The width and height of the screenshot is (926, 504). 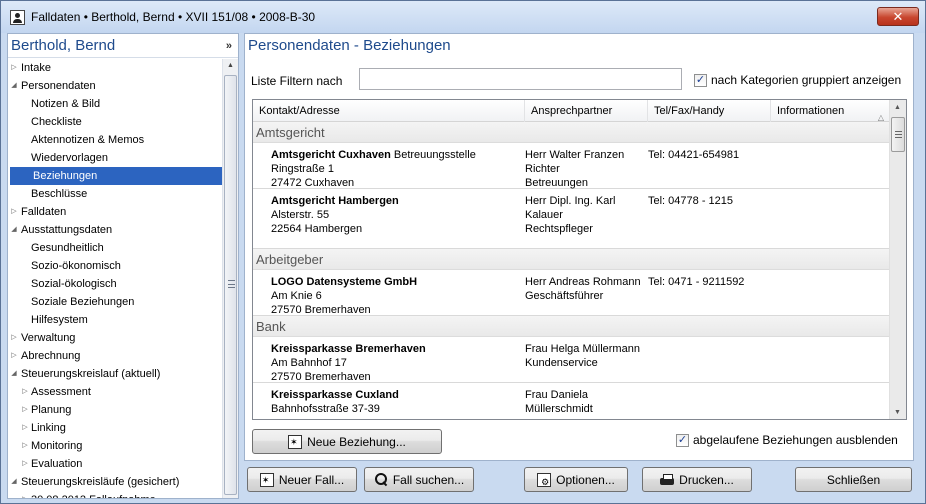 I want to click on new-document-icon, so click(x=266, y=479).